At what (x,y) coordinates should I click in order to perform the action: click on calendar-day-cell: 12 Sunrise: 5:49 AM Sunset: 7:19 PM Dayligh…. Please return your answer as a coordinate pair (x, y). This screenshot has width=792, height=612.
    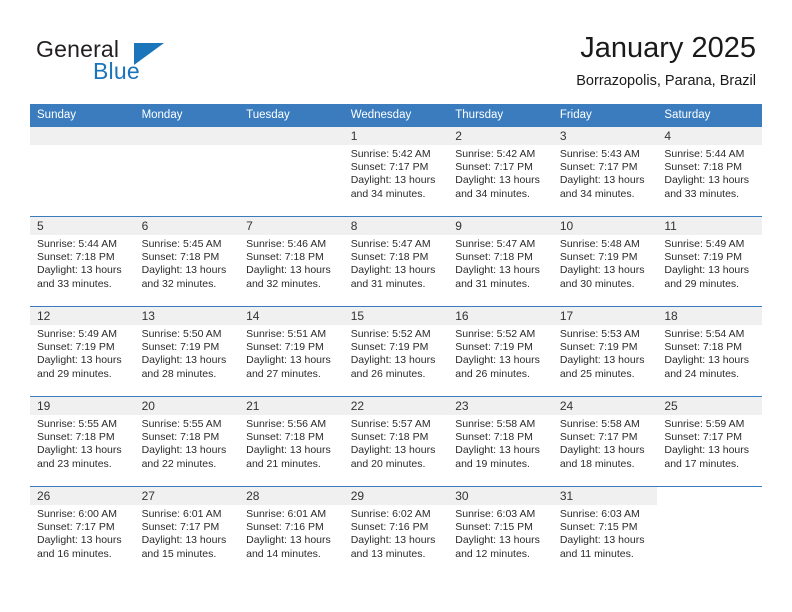
    Looking at the image, I should click on (82, 351).